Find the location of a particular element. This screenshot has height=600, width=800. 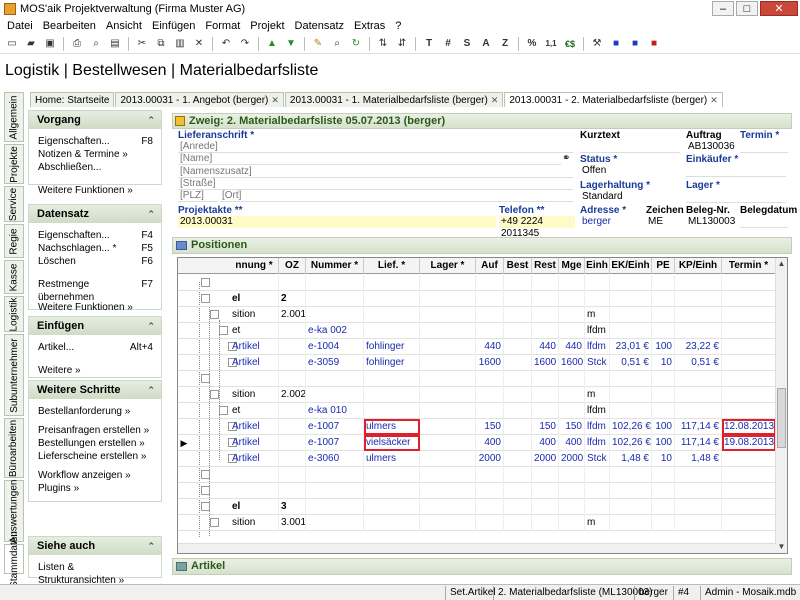

column-header-5: Auf is located at coordinates (490, 266).